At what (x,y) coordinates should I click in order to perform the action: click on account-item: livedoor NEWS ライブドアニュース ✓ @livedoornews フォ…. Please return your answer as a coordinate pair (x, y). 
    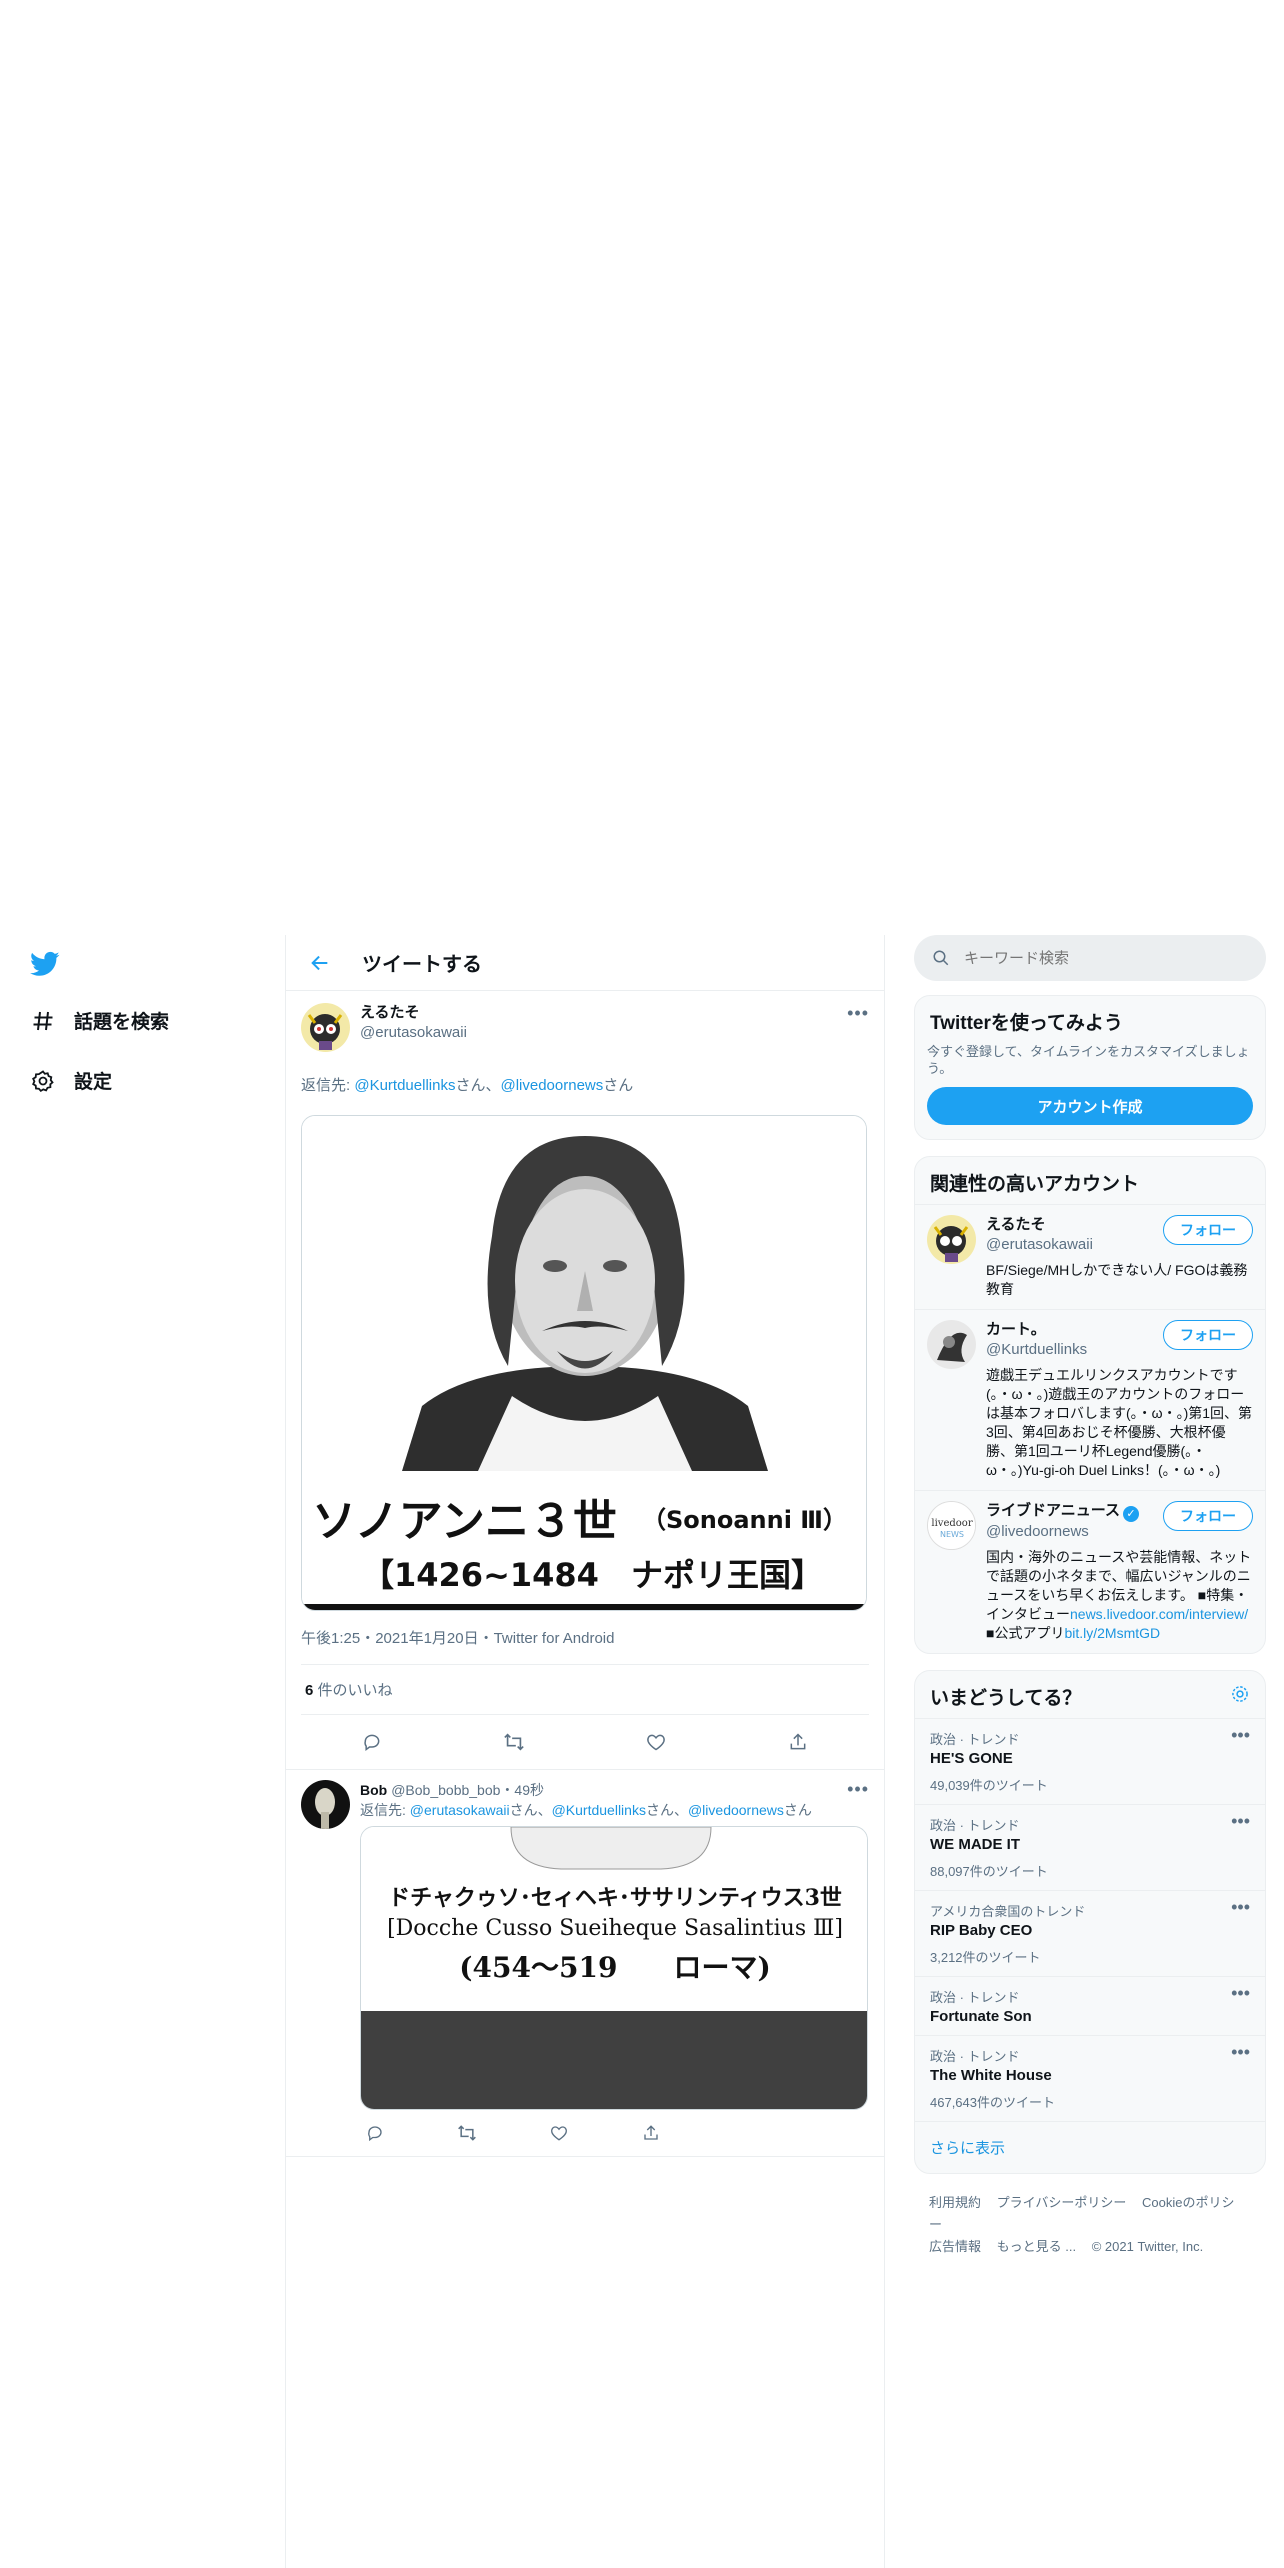
    Looking at the image, I should click on (1090, 1571).